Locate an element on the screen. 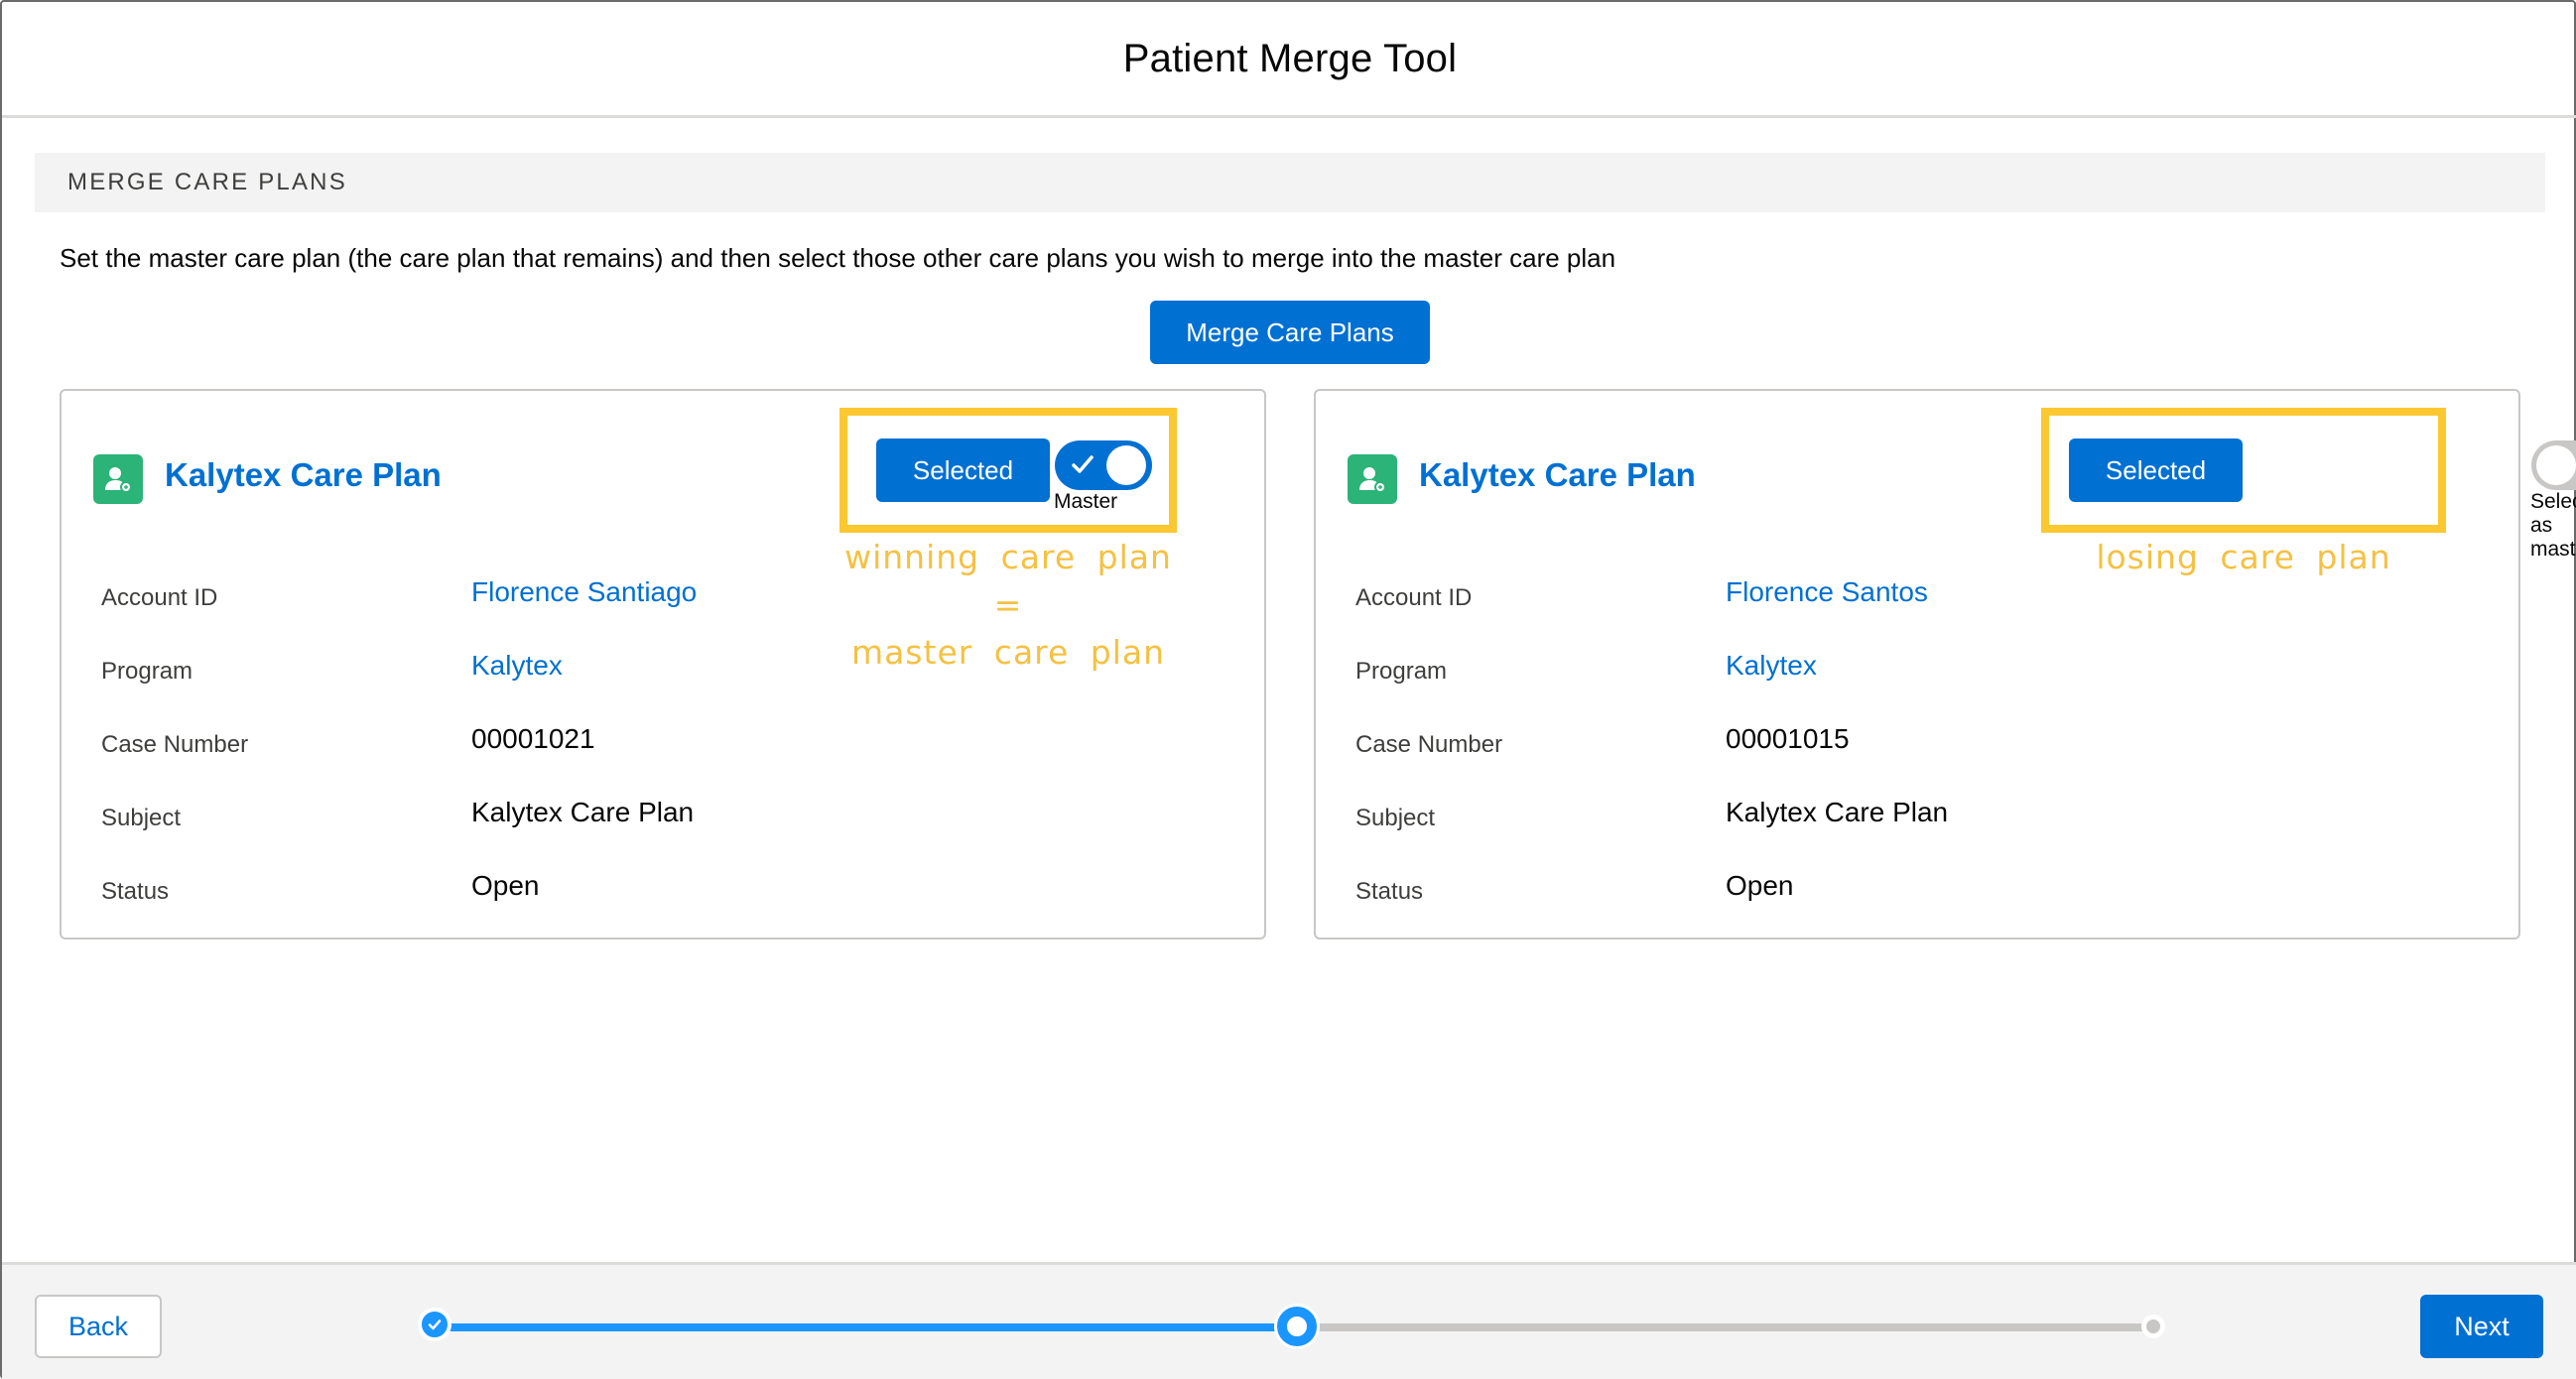 This screenshot has height=1379, width=2576. toggle-knob is located at coordinates (2556, 465).